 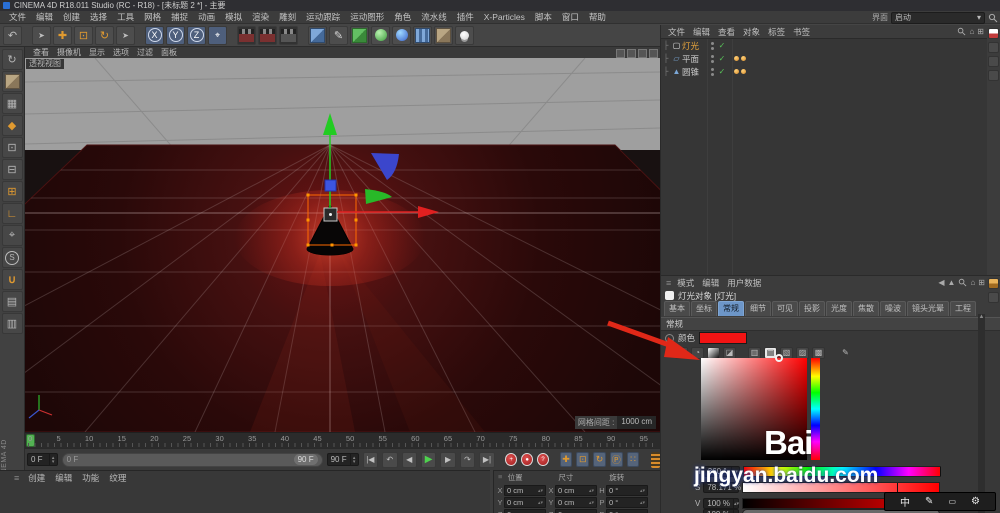 What do you see at coordinates (12, 103) in the screenshot?
I see `texture-mode-button: ▦` at bounding box center [12, 103].